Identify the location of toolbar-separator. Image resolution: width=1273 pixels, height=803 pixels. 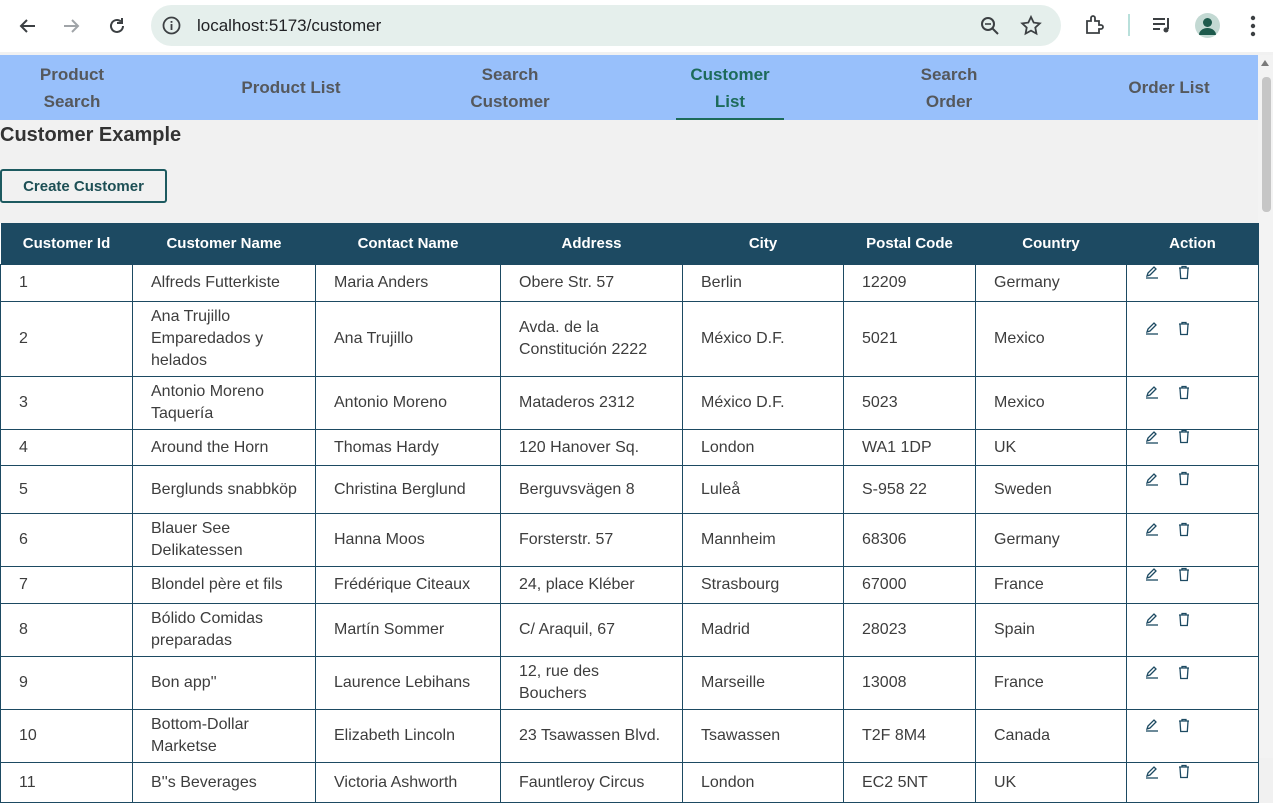
(1129, 25).